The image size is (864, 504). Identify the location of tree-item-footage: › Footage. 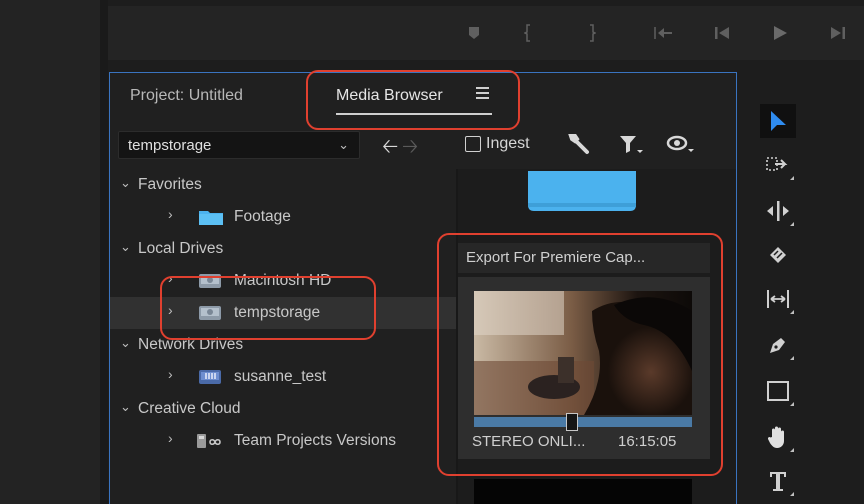
(283, 217).